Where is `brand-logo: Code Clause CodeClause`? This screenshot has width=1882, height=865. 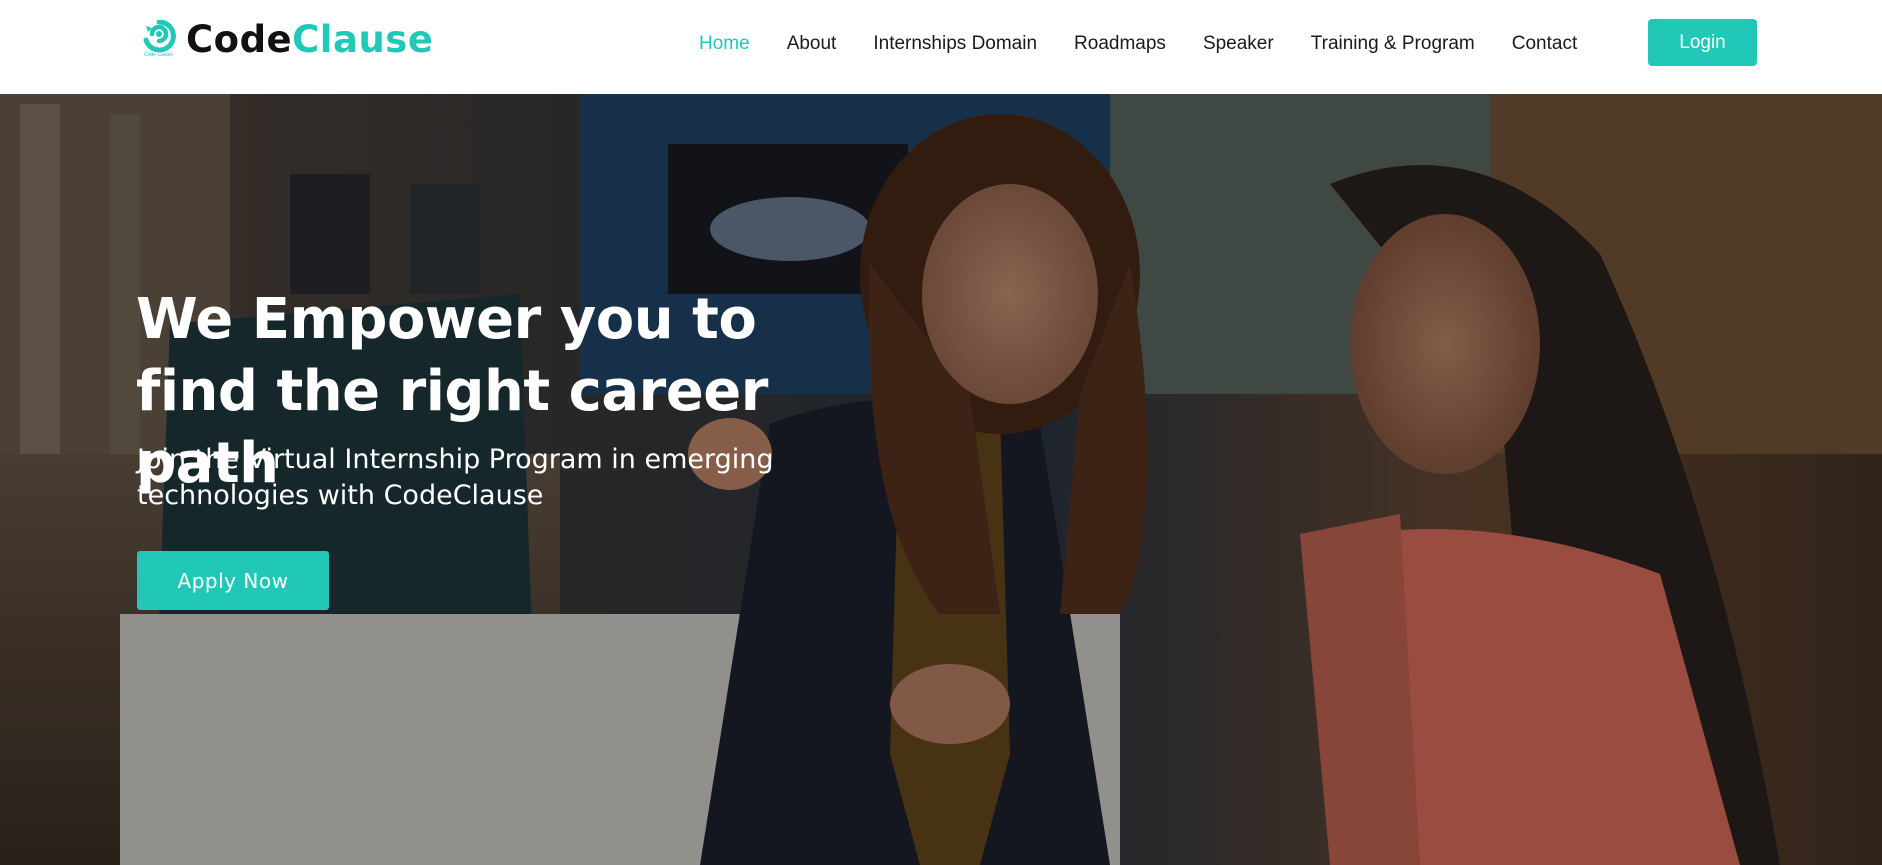 brand-logo: Code Clause CodeClause is located at coordinates (287, 40).